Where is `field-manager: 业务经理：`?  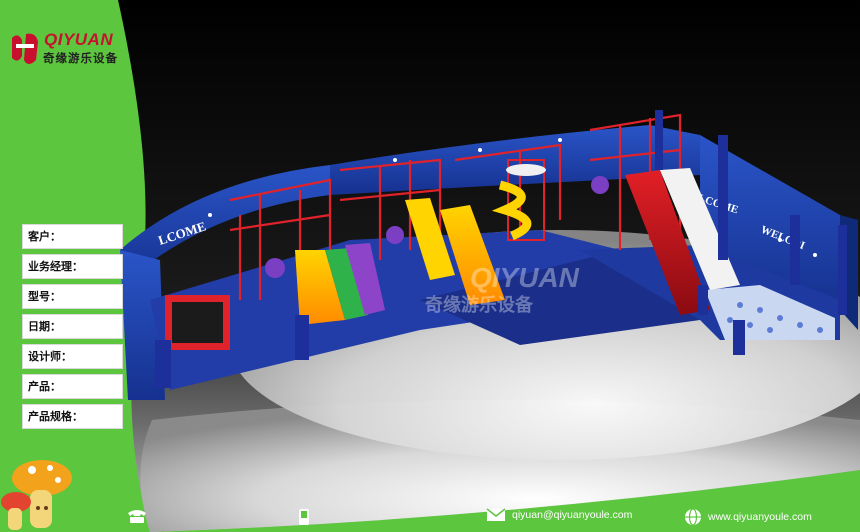 field-manager: 业务经理： is located at coordinates (72, 266).